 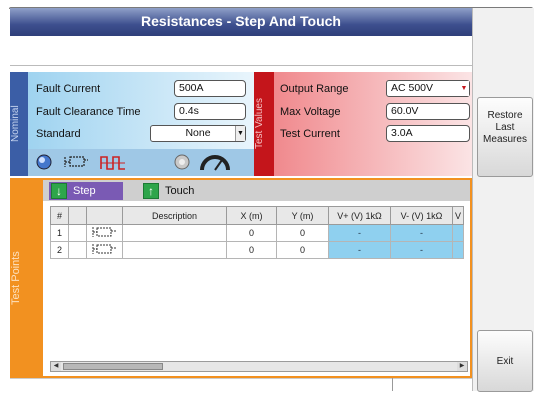 What do you see at coordinates (392, 384) in the screenshot?
I see `status-divider` at bounding box center [392, 384].